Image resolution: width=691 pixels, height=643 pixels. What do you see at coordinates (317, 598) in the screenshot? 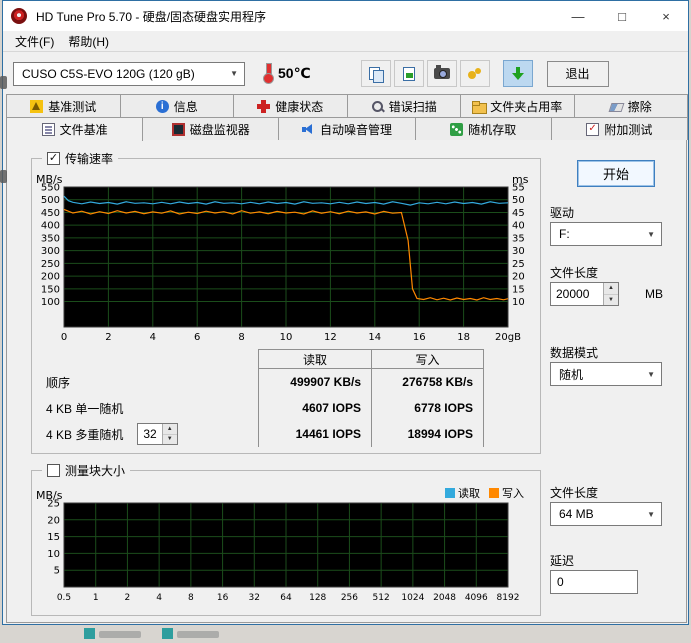
I see `tick-label: 128` at bounding box center [317, 598].